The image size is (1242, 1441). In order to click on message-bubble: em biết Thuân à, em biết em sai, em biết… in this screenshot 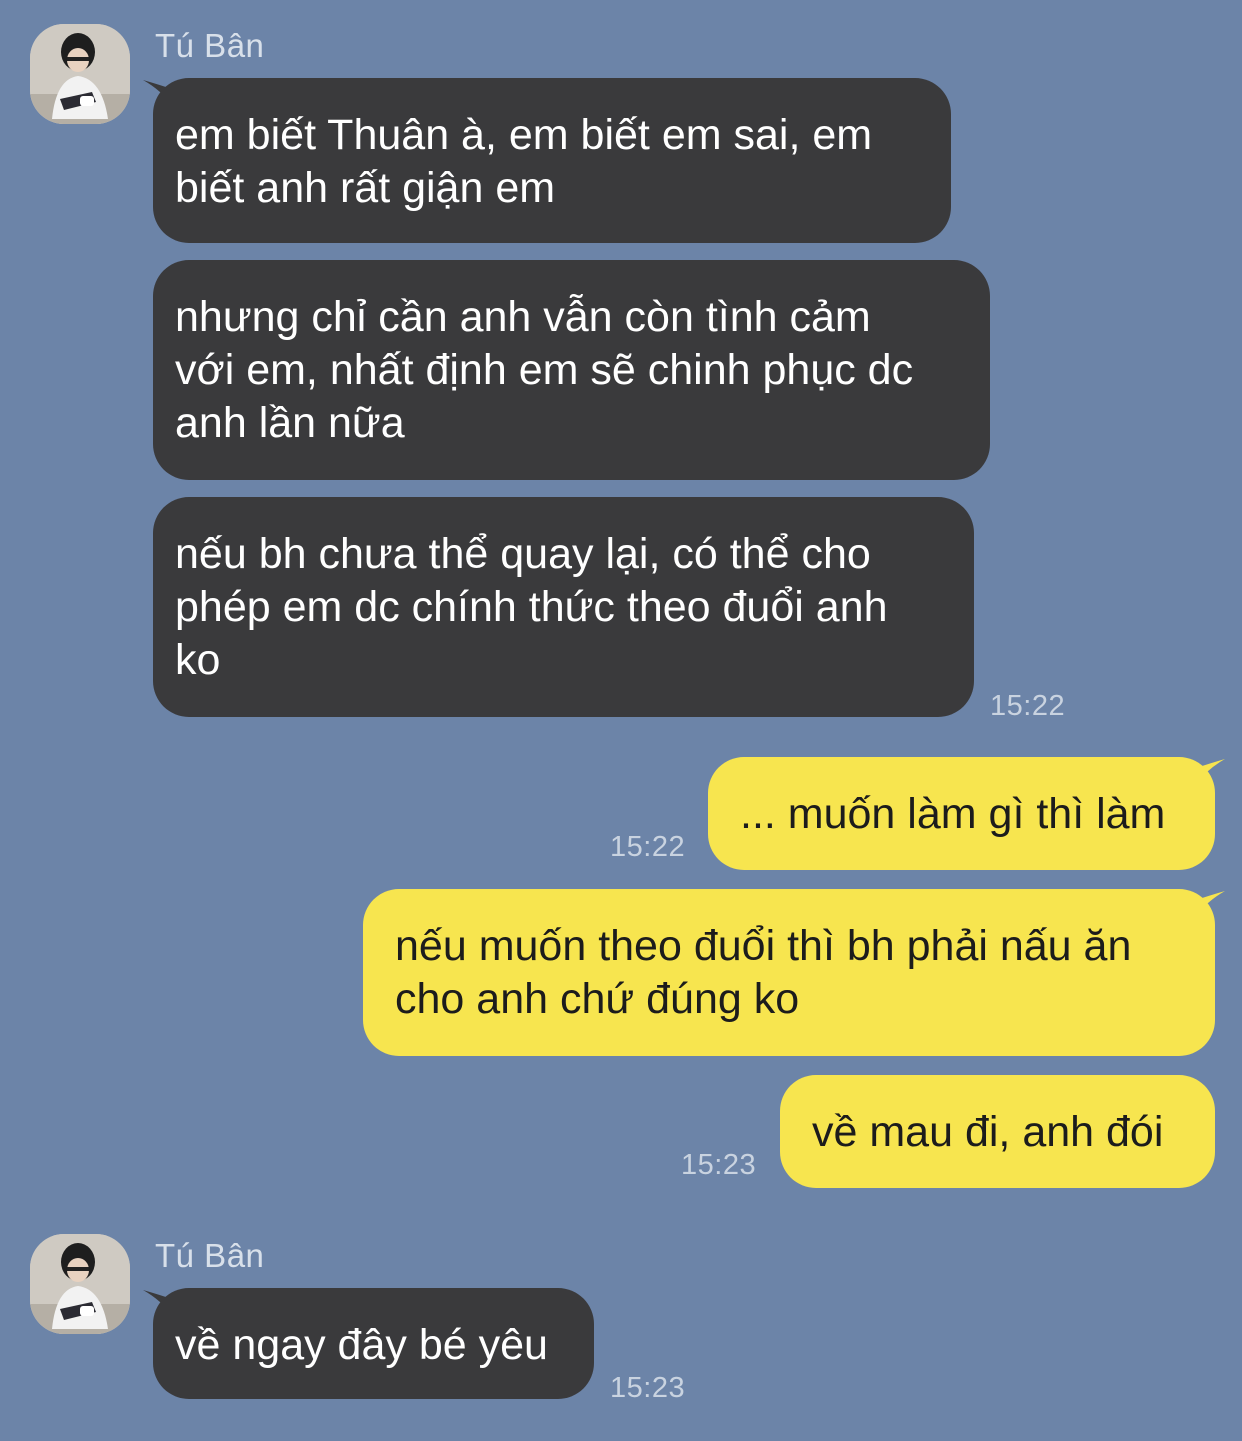, I will do `click(552, 160)`.